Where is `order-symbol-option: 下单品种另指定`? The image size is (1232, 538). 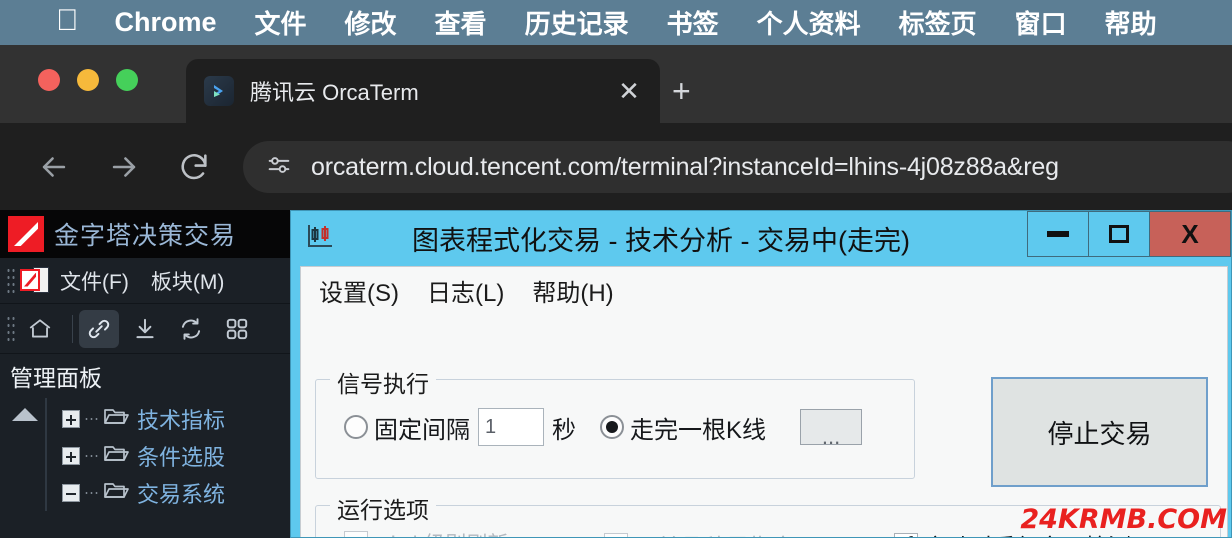 order-symbol-option: 下单品种另指定 is located at coordinates (699, 532).